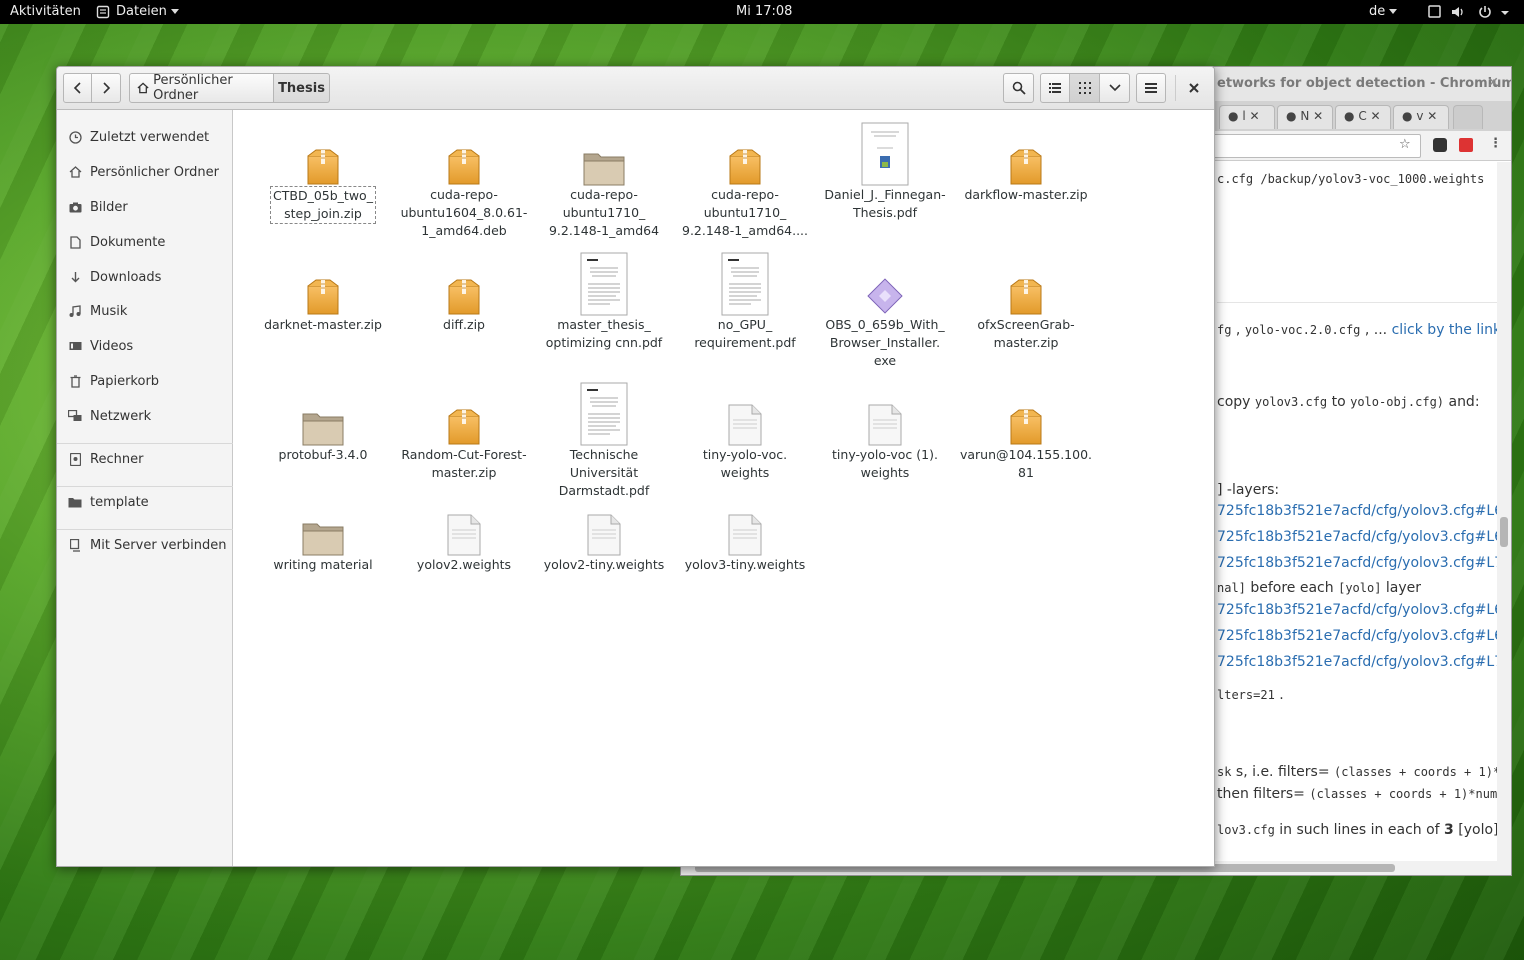  I want to click on file-item: ofxScreenGrab- master.zip, so click(1026, 298).